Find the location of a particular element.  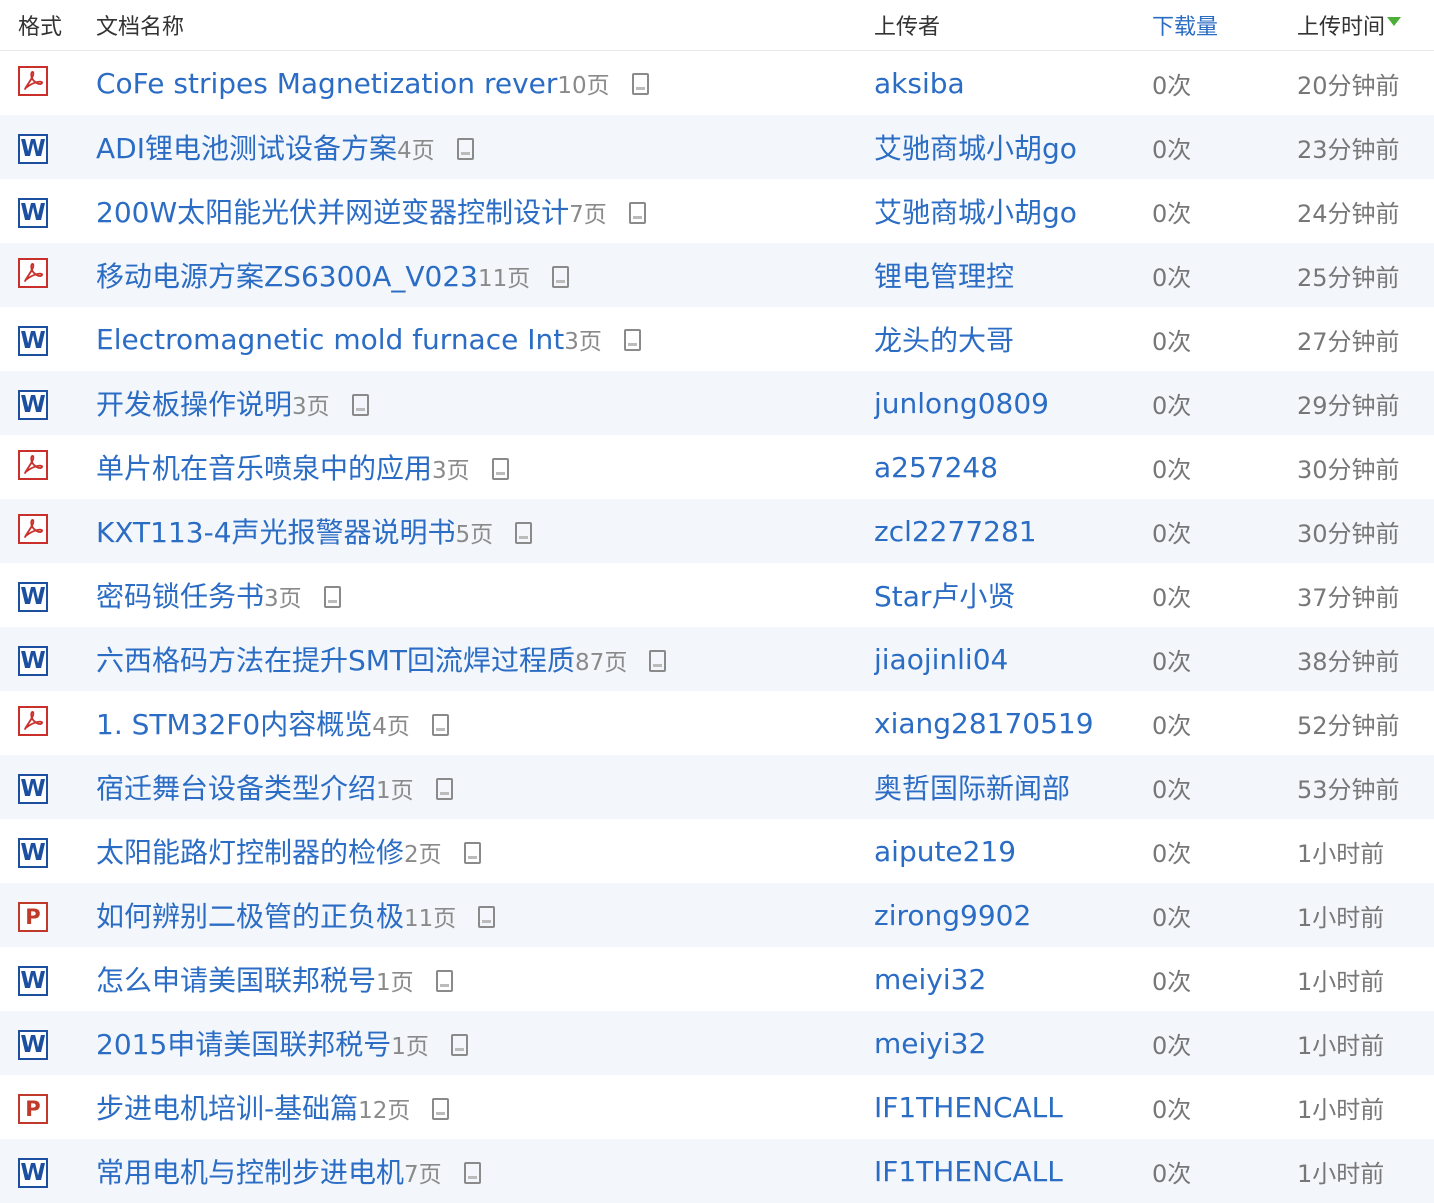

doc-title-link: 移动电源方案ZS6300A_V023 is located at coordinates (287, 276).